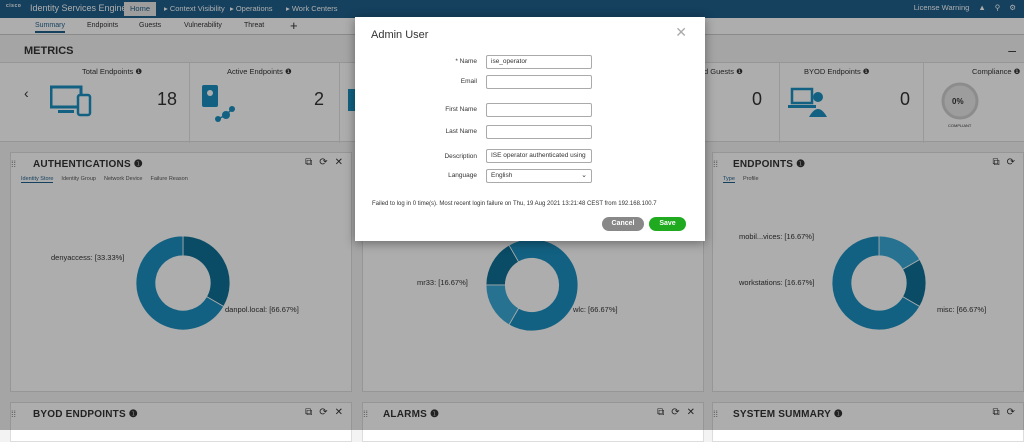 Image resolution: width=1024 pixels, height=442 pixels. Describe the element at coordinates (466, 61) in the screenshot. I see `name-label: * Name` at that location.